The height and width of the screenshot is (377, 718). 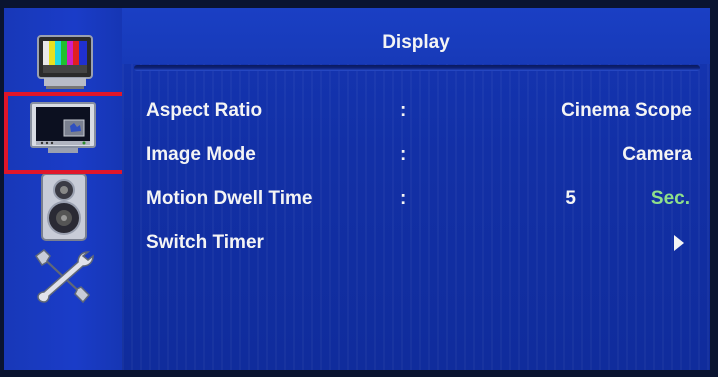 I want to click on motion-dwell-time-label: Motion Dwell Time, so click(x=229, y=198).